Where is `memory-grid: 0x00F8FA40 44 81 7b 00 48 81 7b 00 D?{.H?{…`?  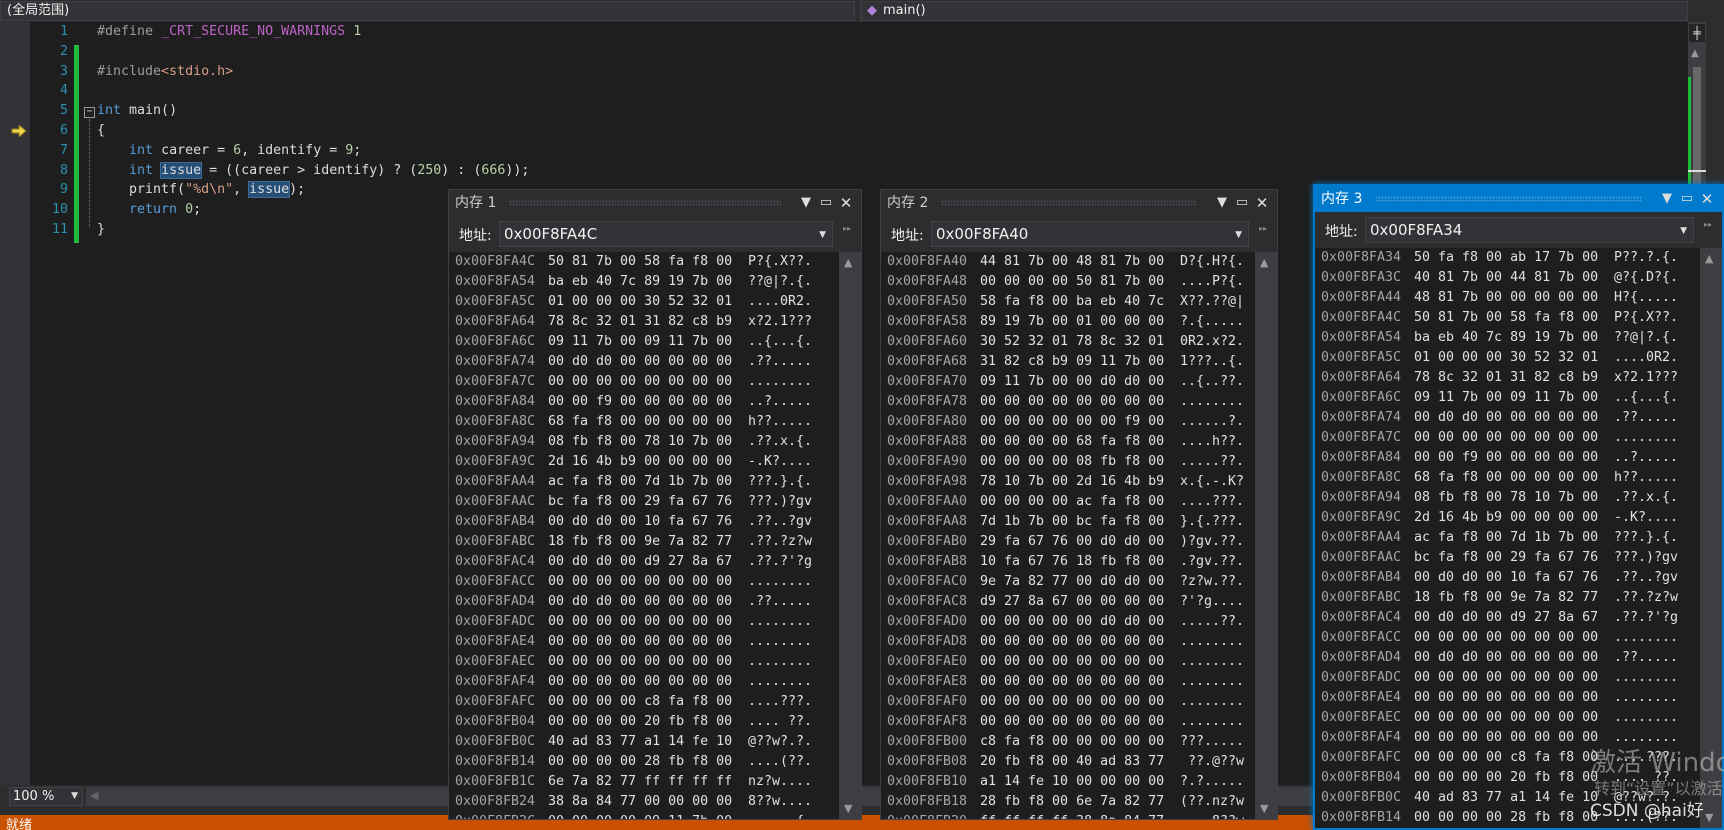
memory-grid: 0x00F8FA40 44 81 7b 00 48 81 7b 00 D?{.H?{… is located at coordinates (1068, 535).